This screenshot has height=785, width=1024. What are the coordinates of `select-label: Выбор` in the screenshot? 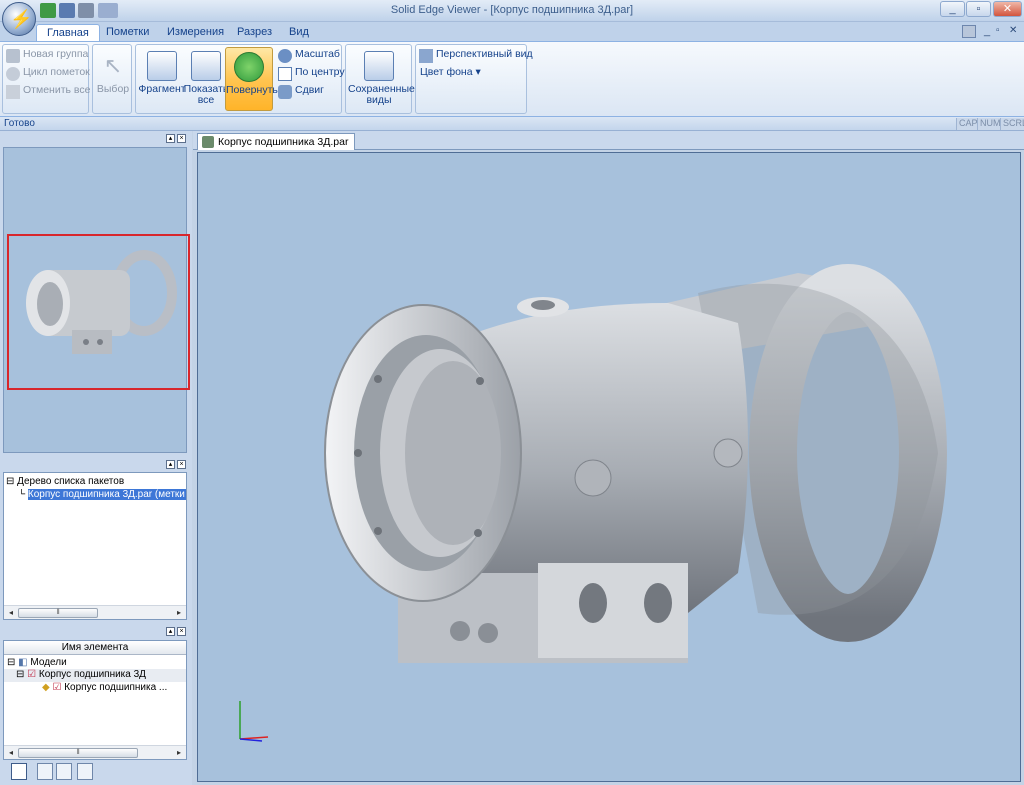 It's located at (113, 89).